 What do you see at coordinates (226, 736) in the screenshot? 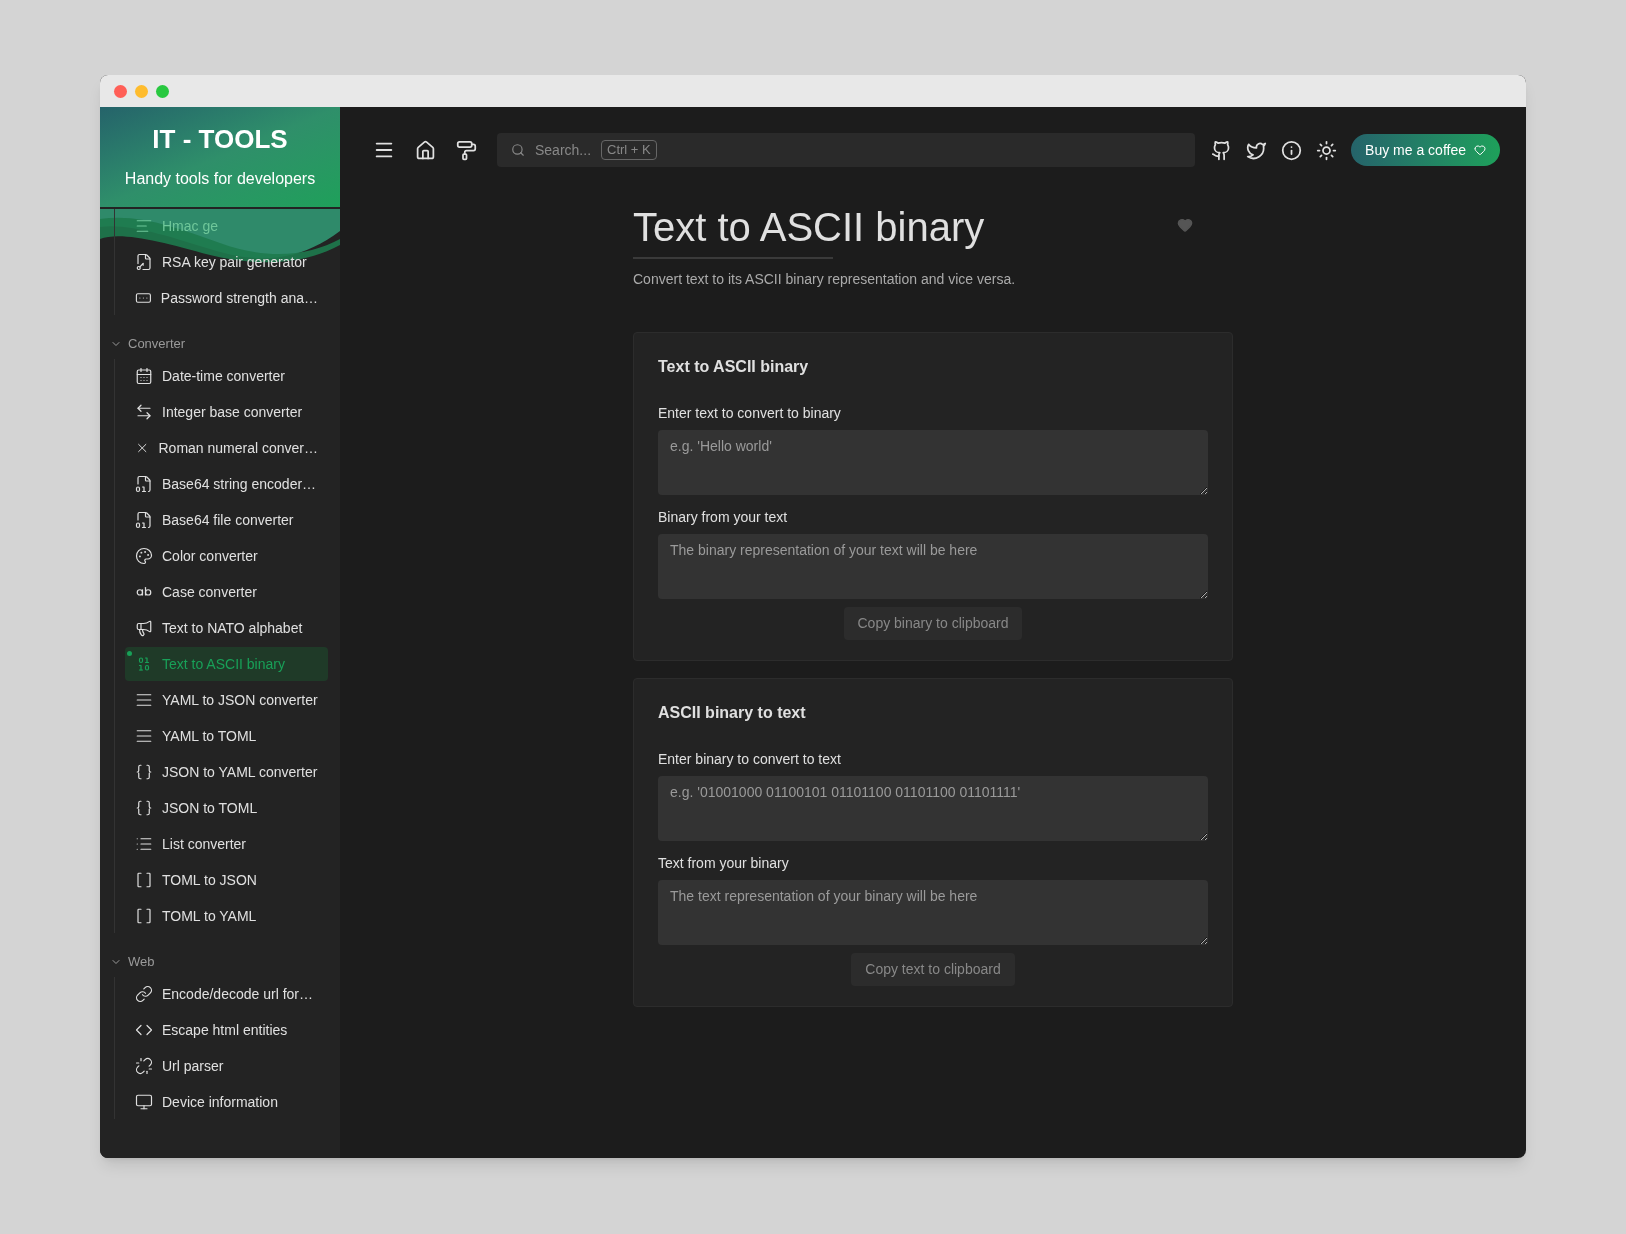
I see `sidebar-item: YAML to TOML` at bounding box center [226, 736].